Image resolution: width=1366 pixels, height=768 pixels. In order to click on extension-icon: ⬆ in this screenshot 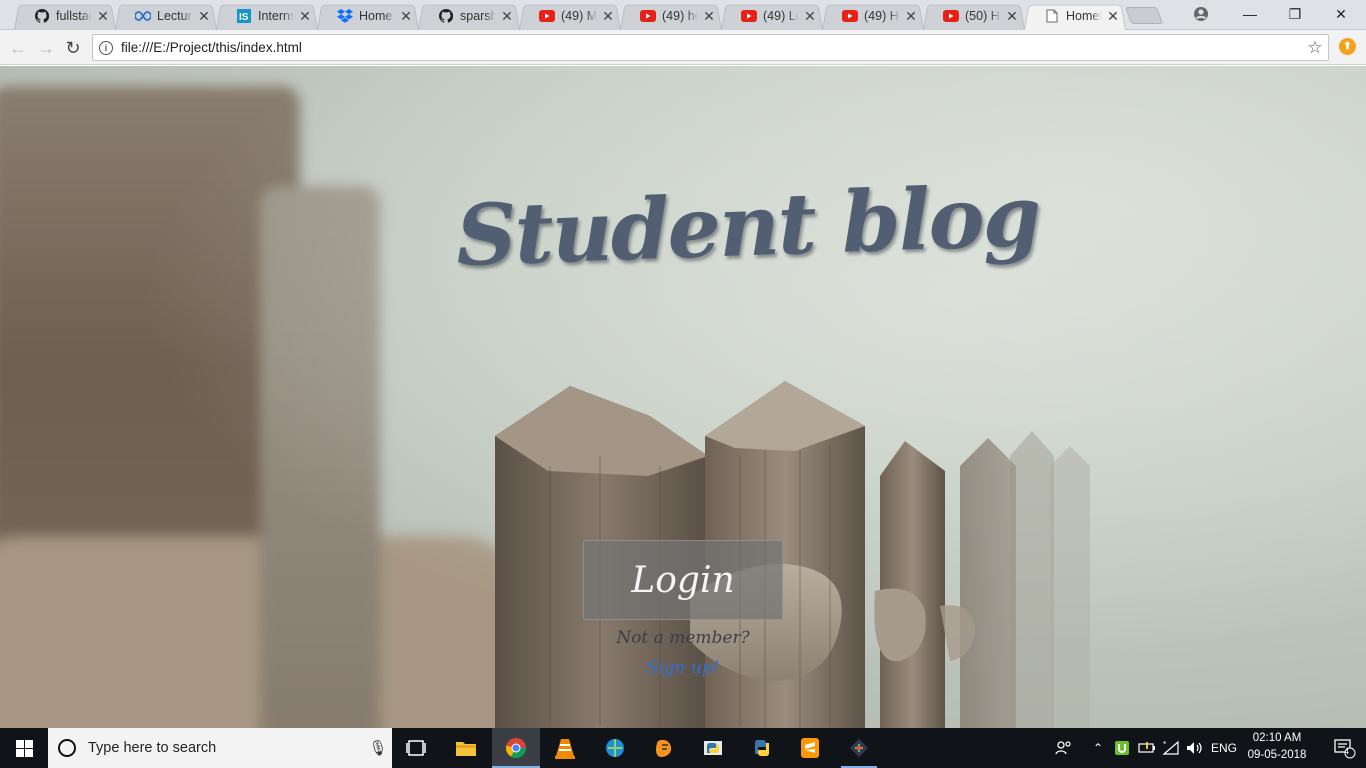, I will do `click(1347, 46)`.